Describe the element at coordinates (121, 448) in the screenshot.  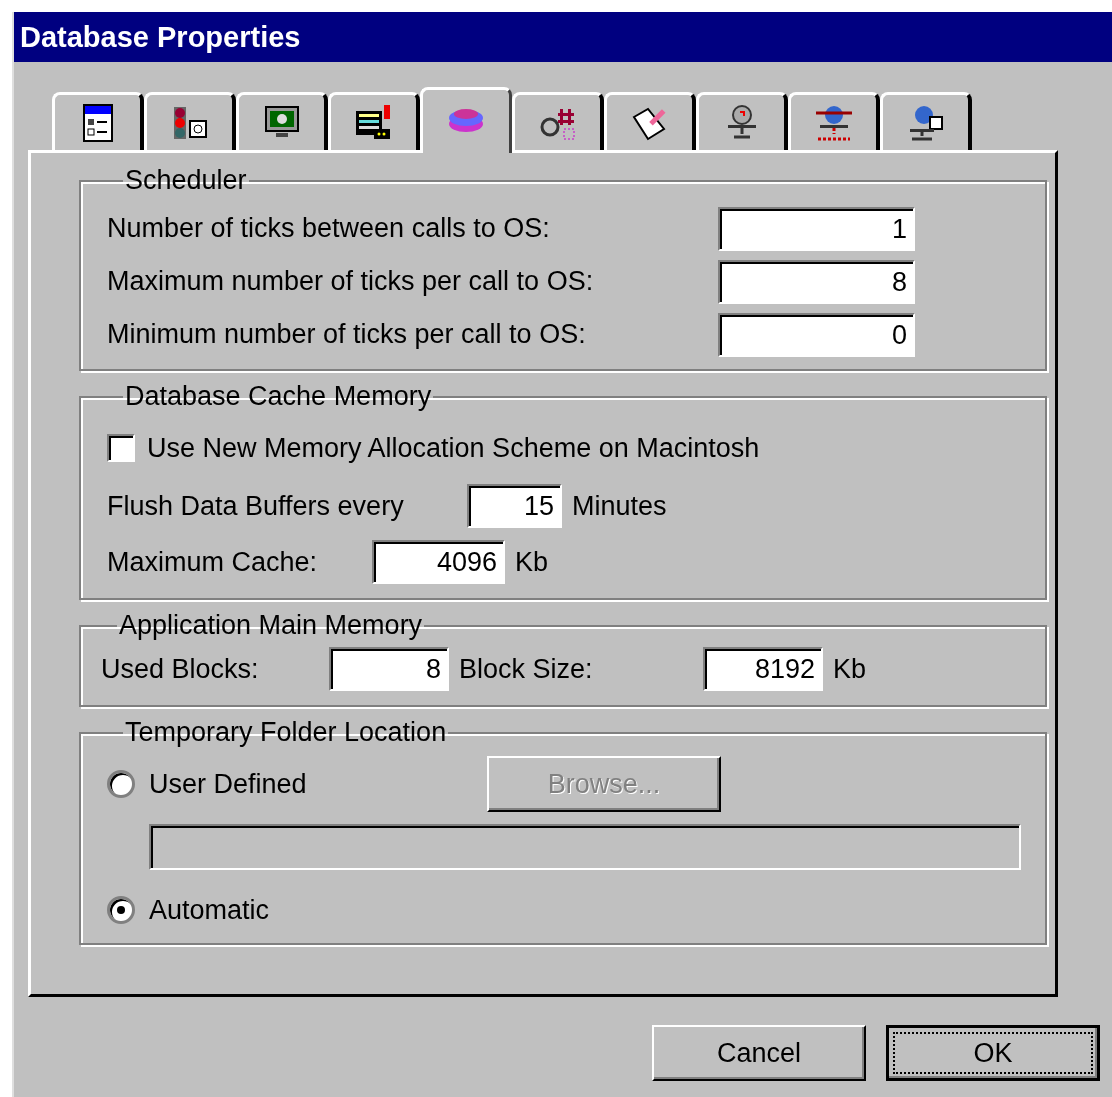
I see `checkbox` at that location.